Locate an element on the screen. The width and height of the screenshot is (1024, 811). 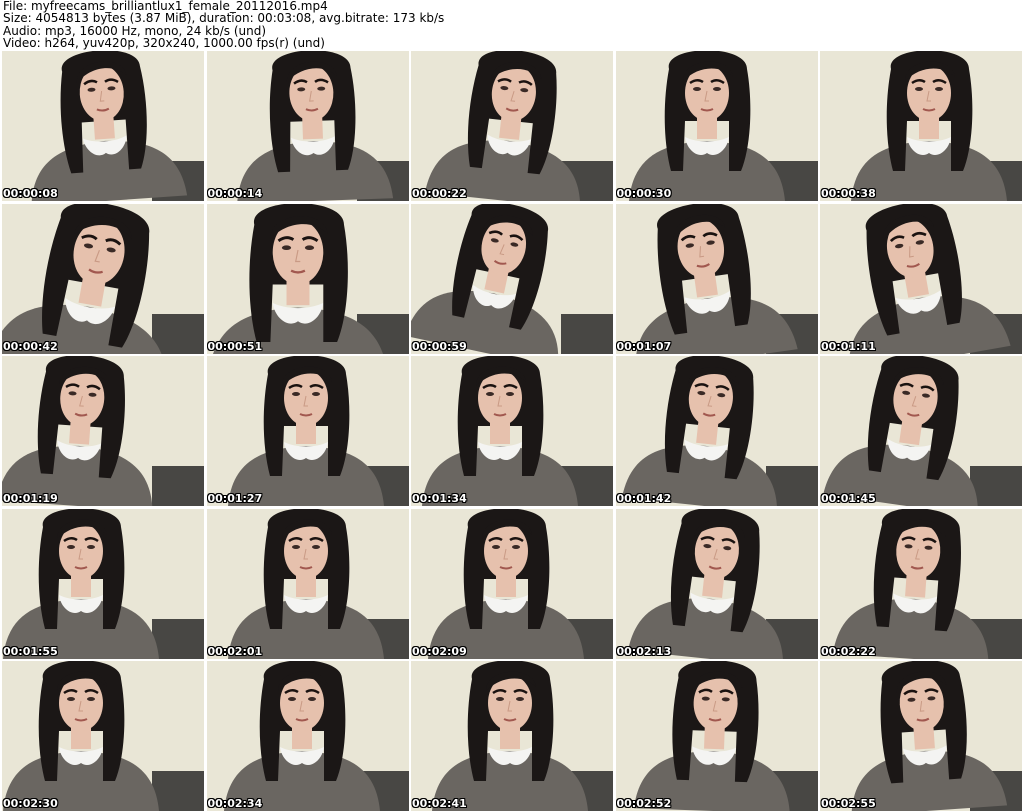
frame-timestamp: 00:02:41 is located at coordinates (439, 803).